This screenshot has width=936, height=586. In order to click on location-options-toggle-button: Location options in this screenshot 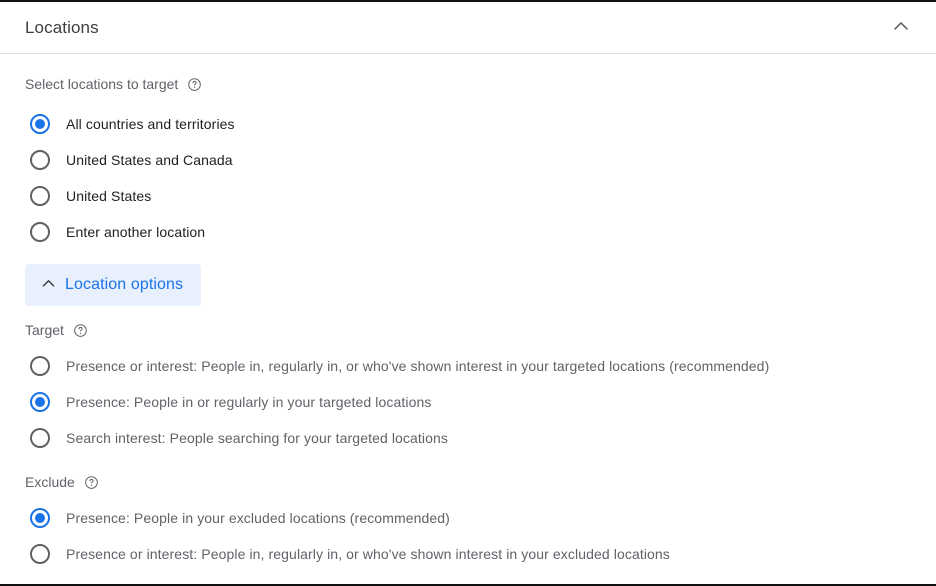, I will do `click(113, 285)`.